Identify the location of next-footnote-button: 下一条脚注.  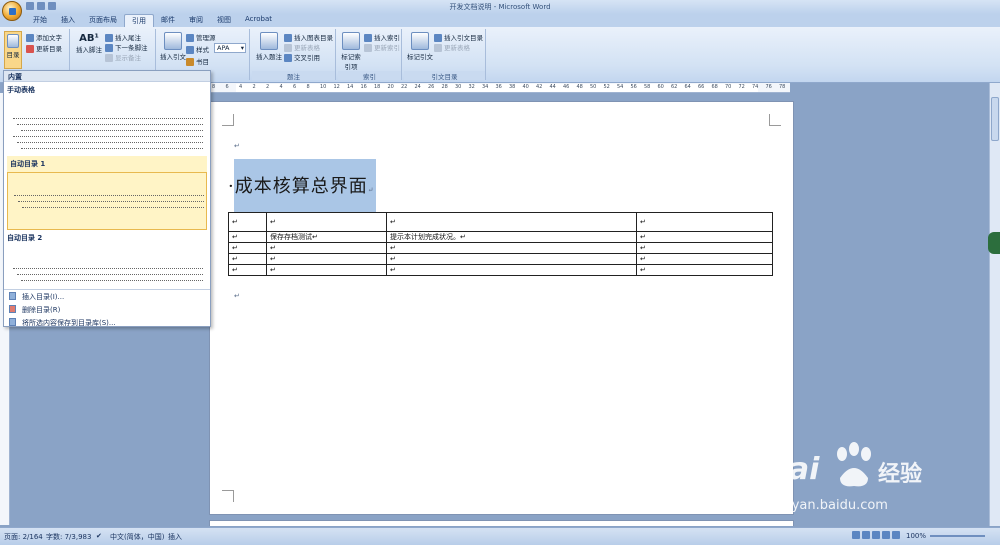
(126, 47).